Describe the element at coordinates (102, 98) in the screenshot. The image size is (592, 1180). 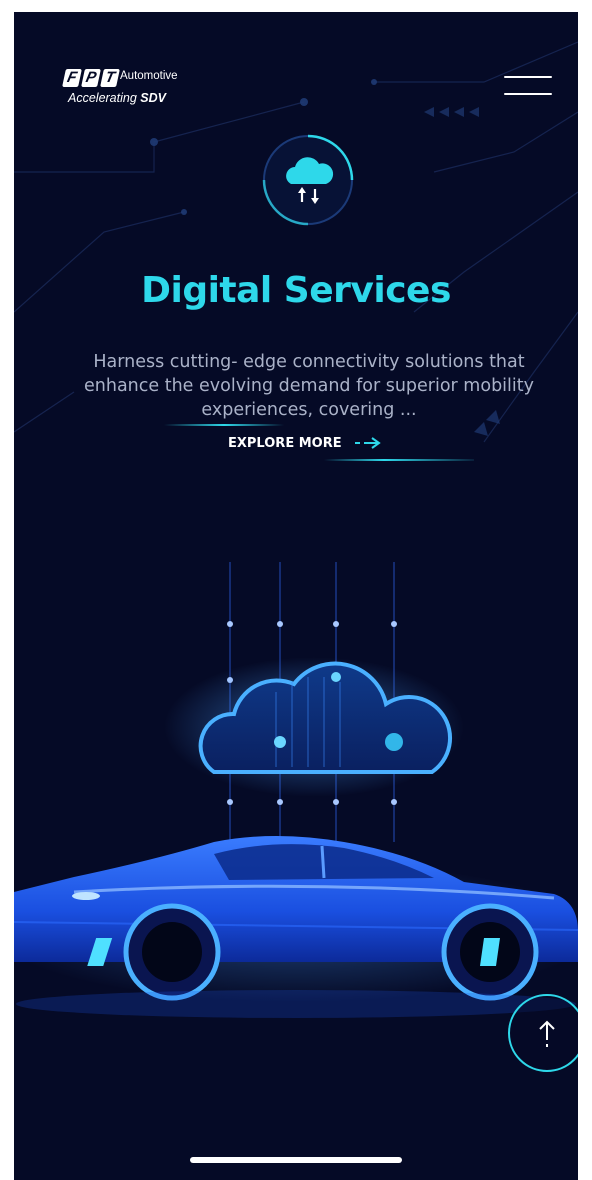
I see `logo-tagline-prefix: Accelerating` at that location.